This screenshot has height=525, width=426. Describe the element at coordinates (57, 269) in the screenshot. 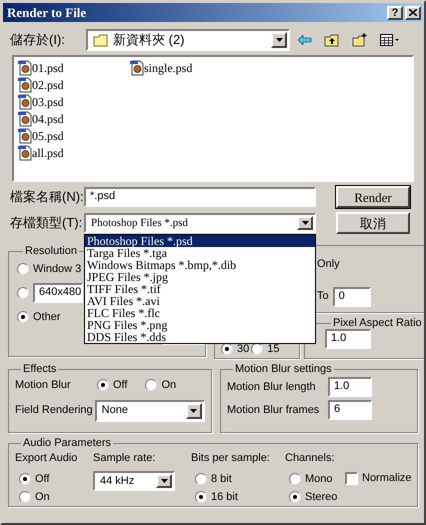

I see `radio-label: Window 3` at that location.